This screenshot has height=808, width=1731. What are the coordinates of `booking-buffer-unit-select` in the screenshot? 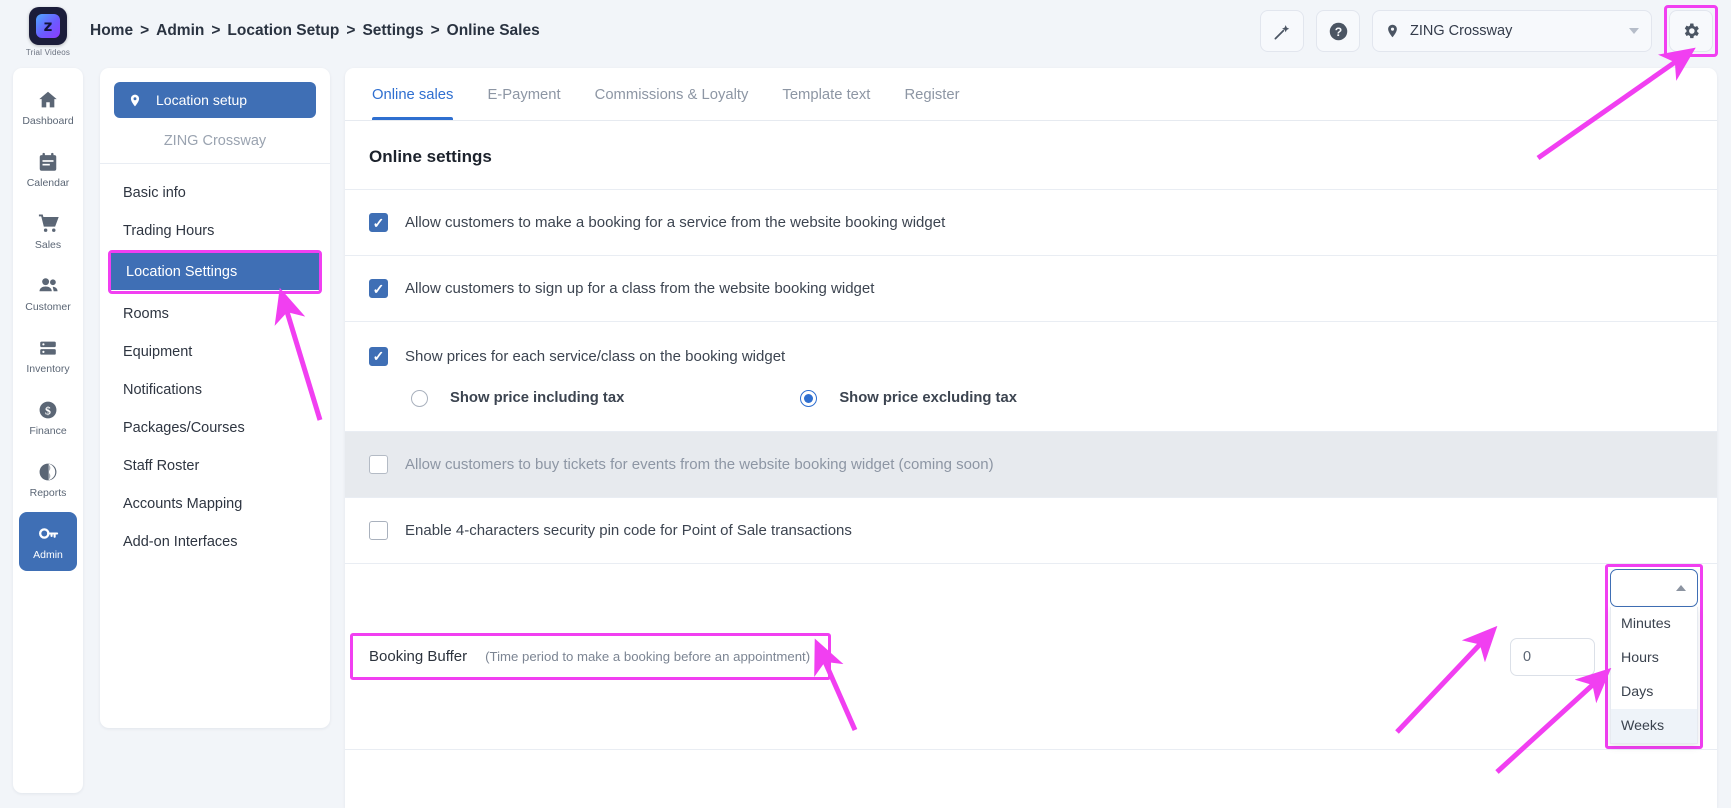 It's located at (1654, 588).